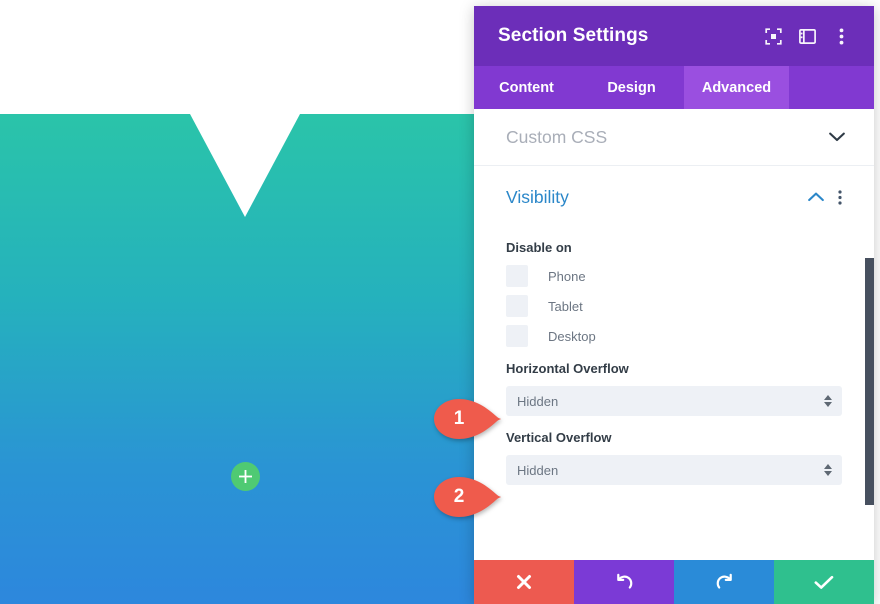 This screenshot has height=604, width=880. I want to click on redo-button, so click(724, 582).